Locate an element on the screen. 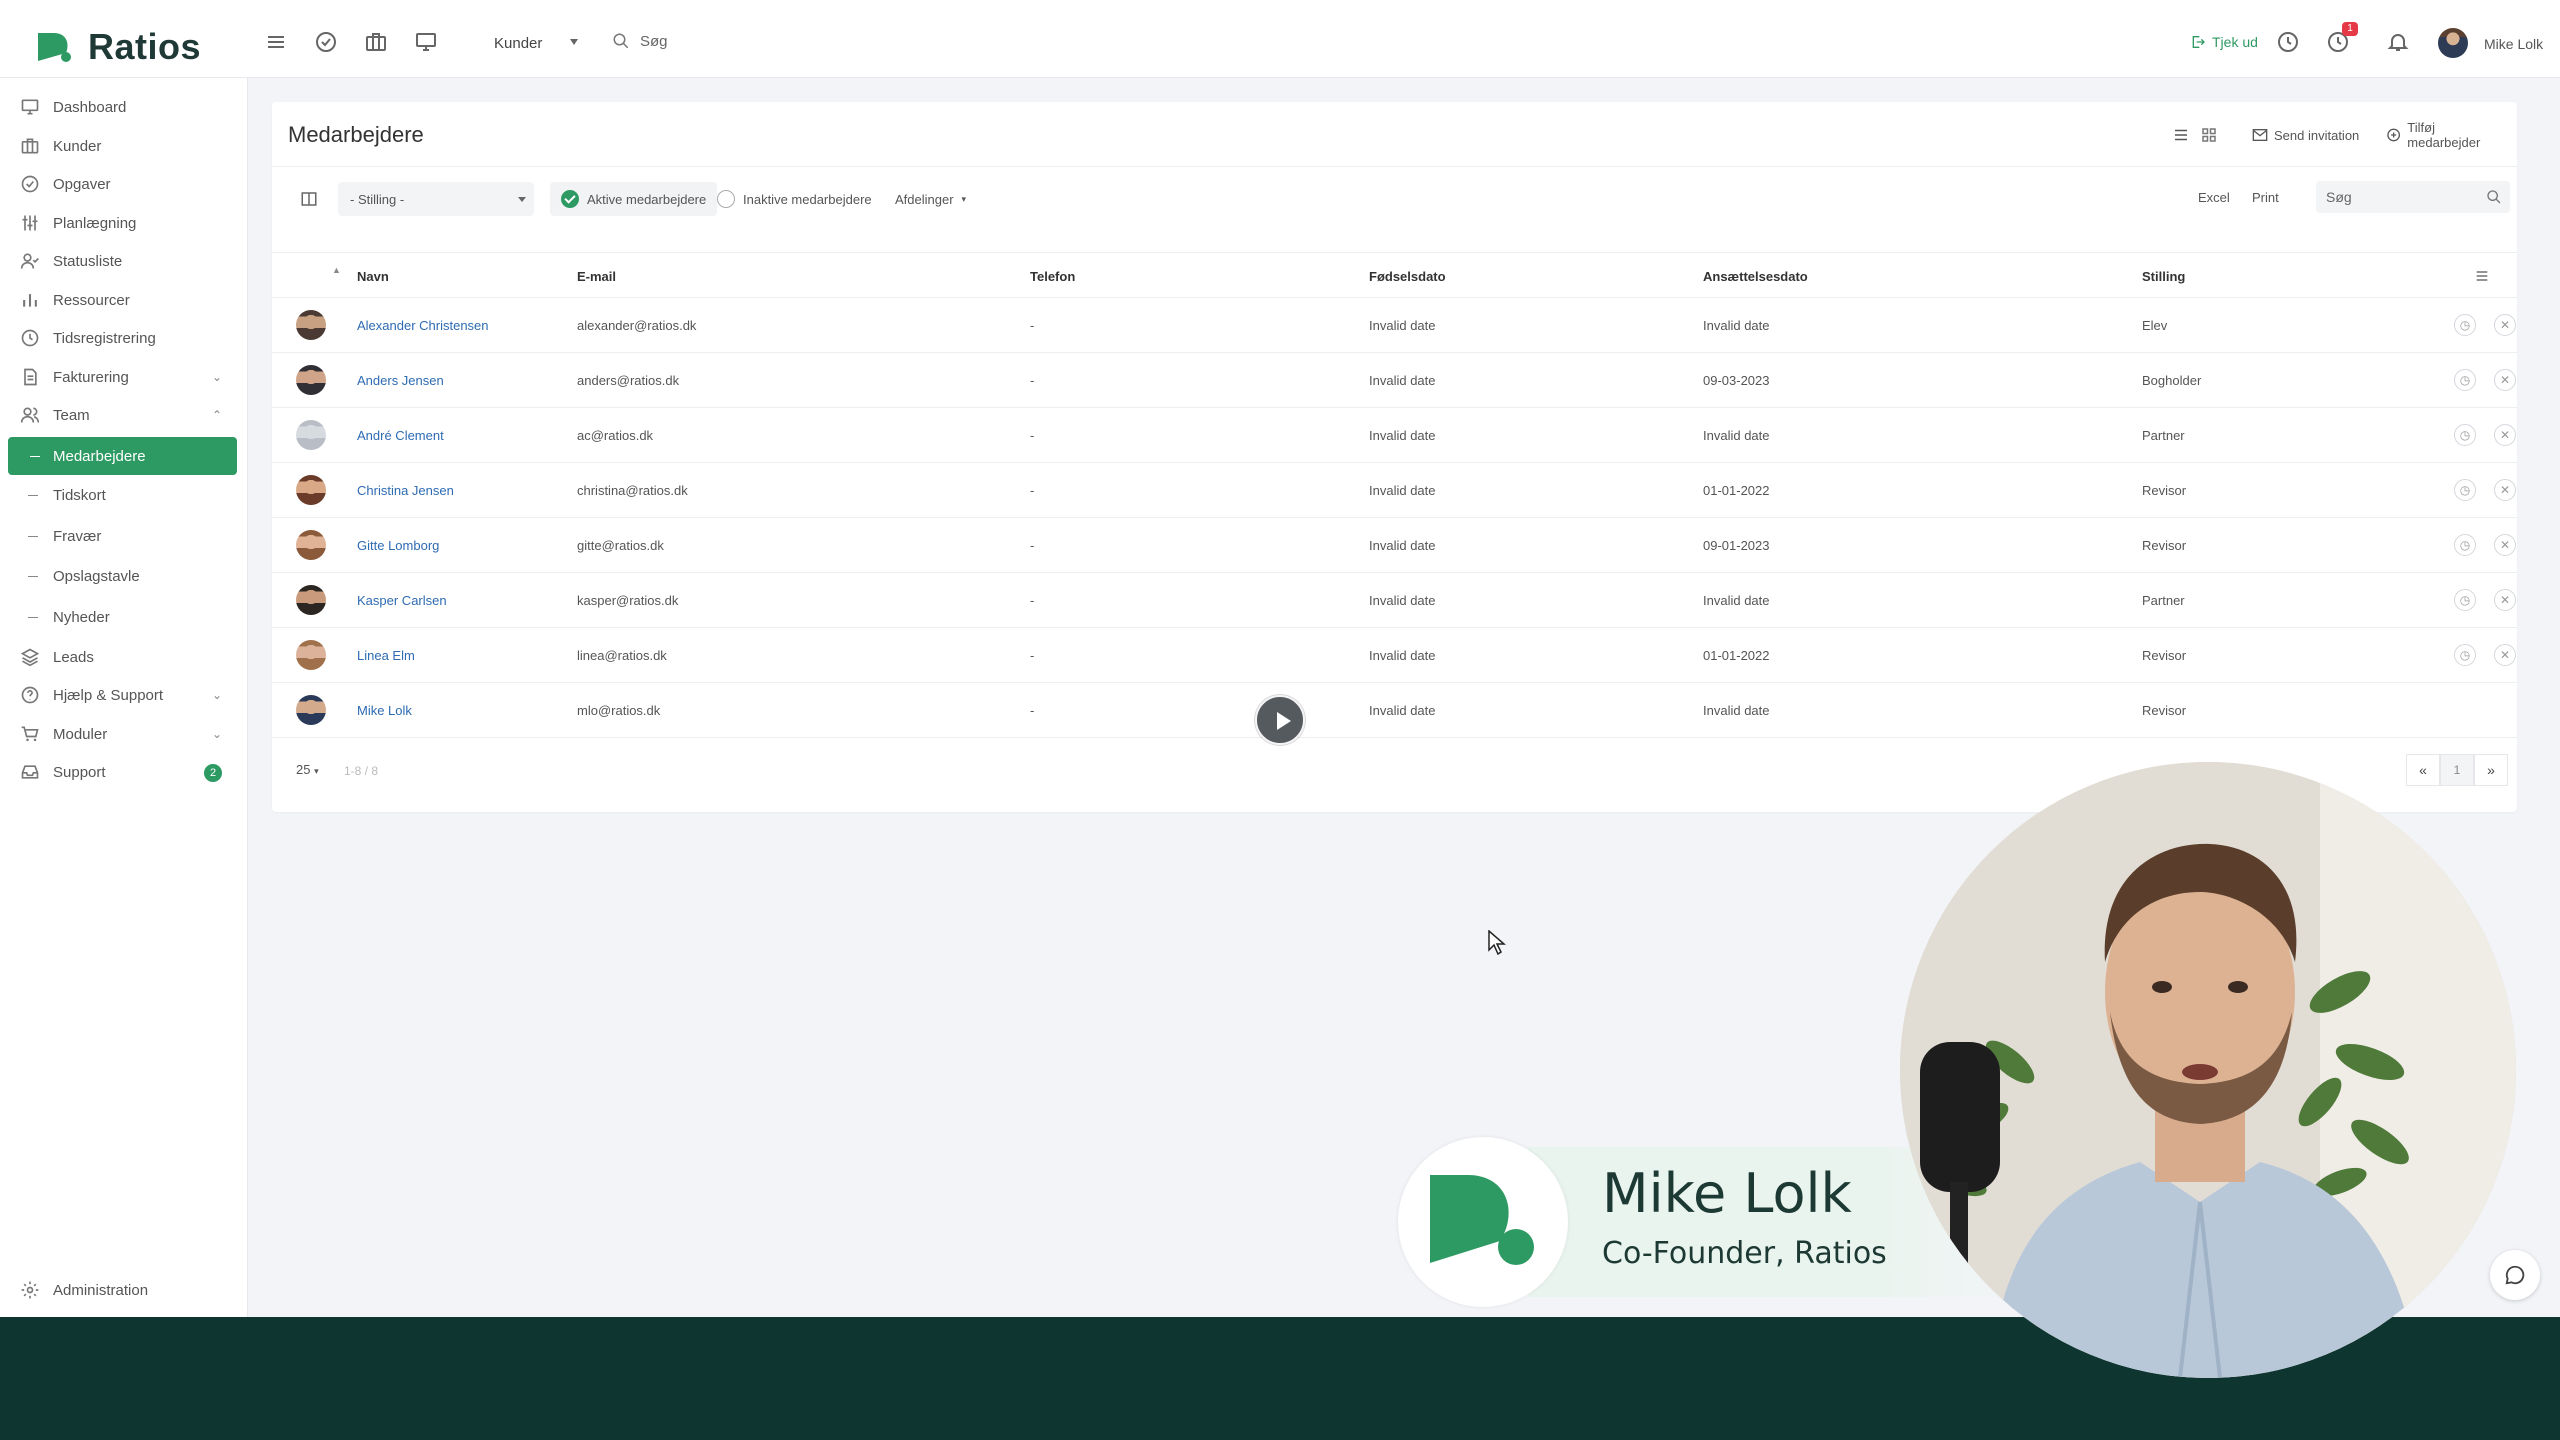  grid-view-icon is located at coordinates (2209, 135).